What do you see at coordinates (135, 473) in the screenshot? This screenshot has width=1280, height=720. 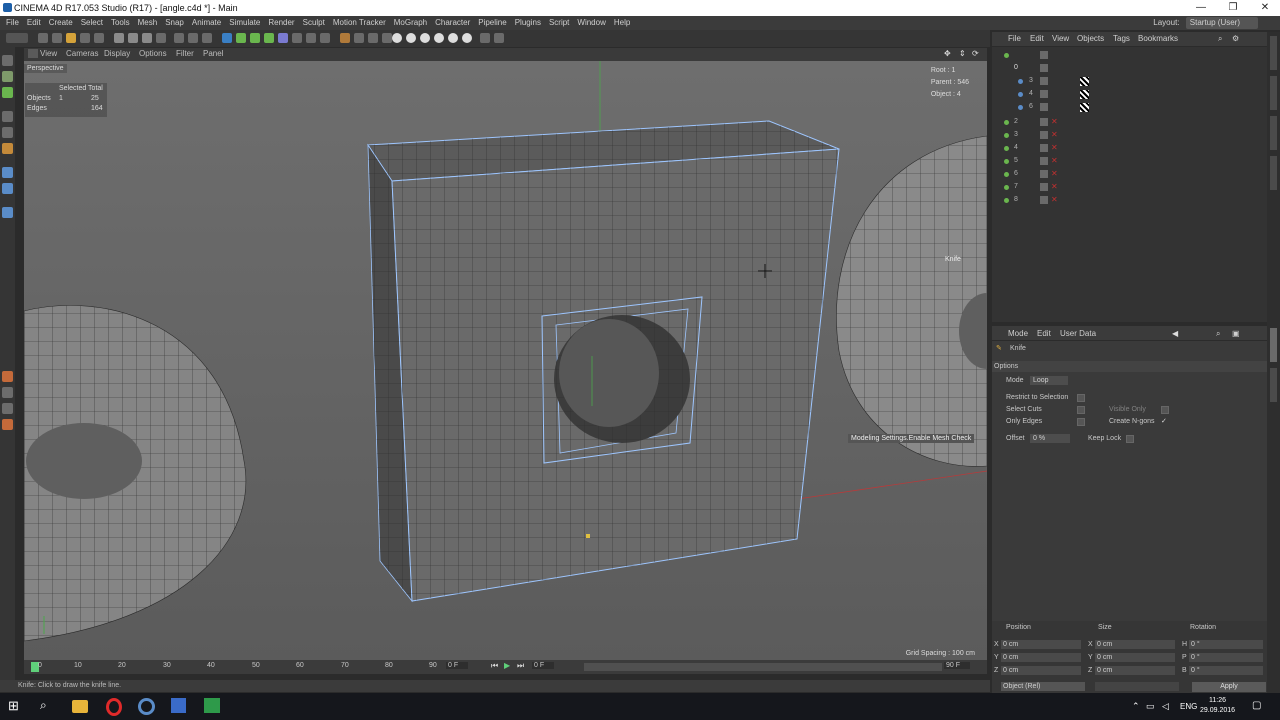 I see `left-torus-object` at bounding box center [135, 473].